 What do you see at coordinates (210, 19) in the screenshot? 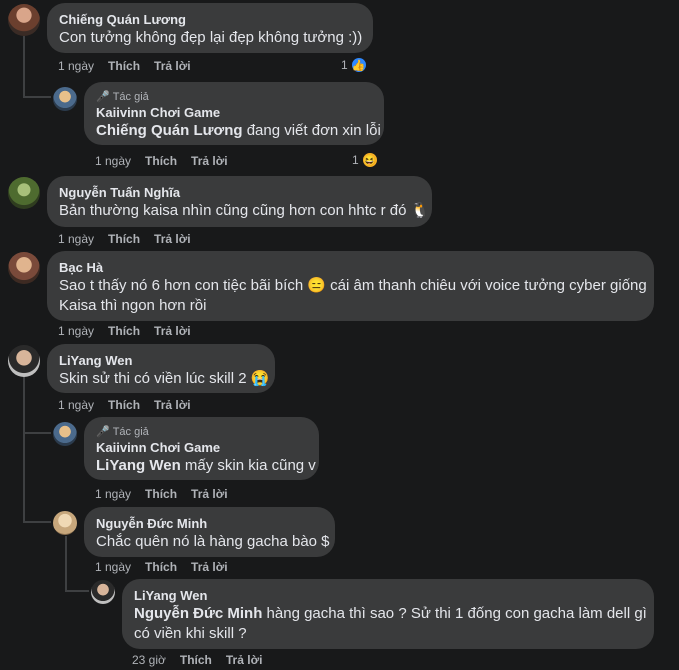
I see `commenter-name: Chiếng Quán Lương` at bounding box center [210, 19].